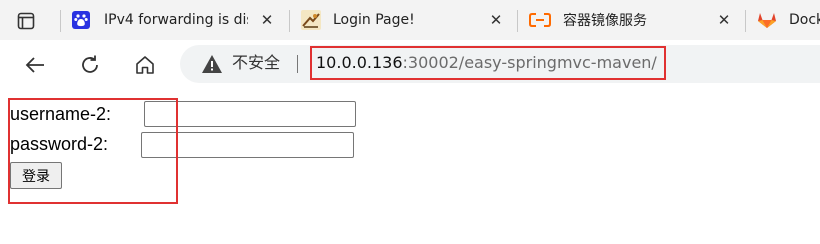 The image size is (820, 244). I want to click on tab-label: Login Page!, so click(374, 20).